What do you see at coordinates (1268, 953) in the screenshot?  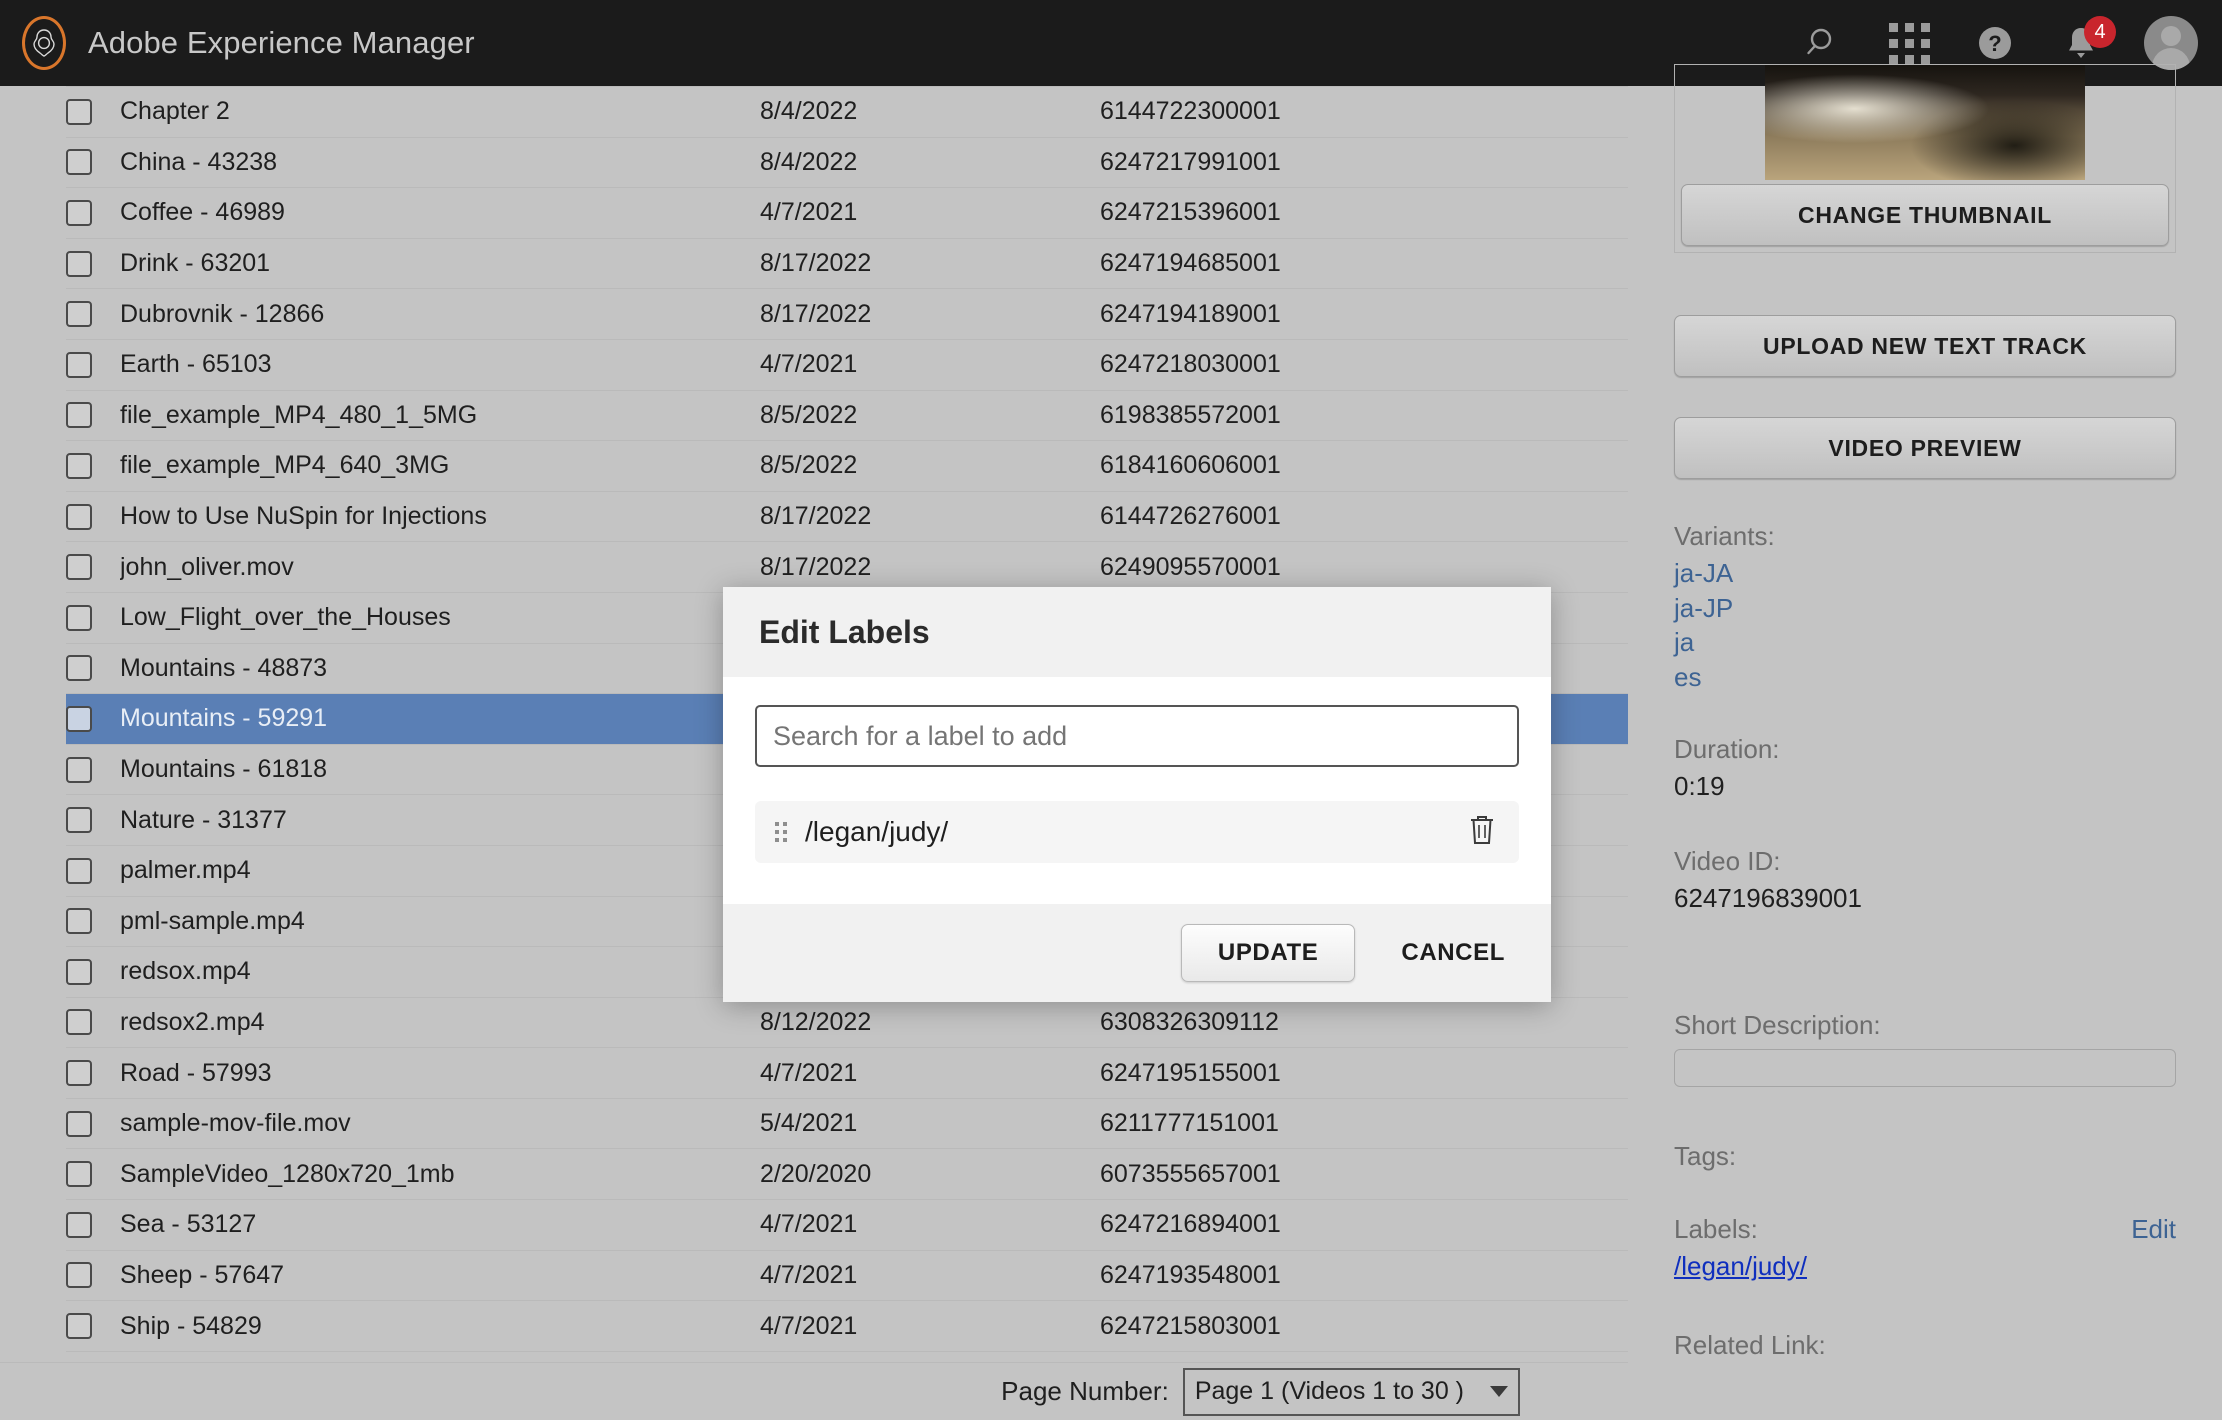 I see `update-button: UPDATE` at bounding box center [1268, 953].